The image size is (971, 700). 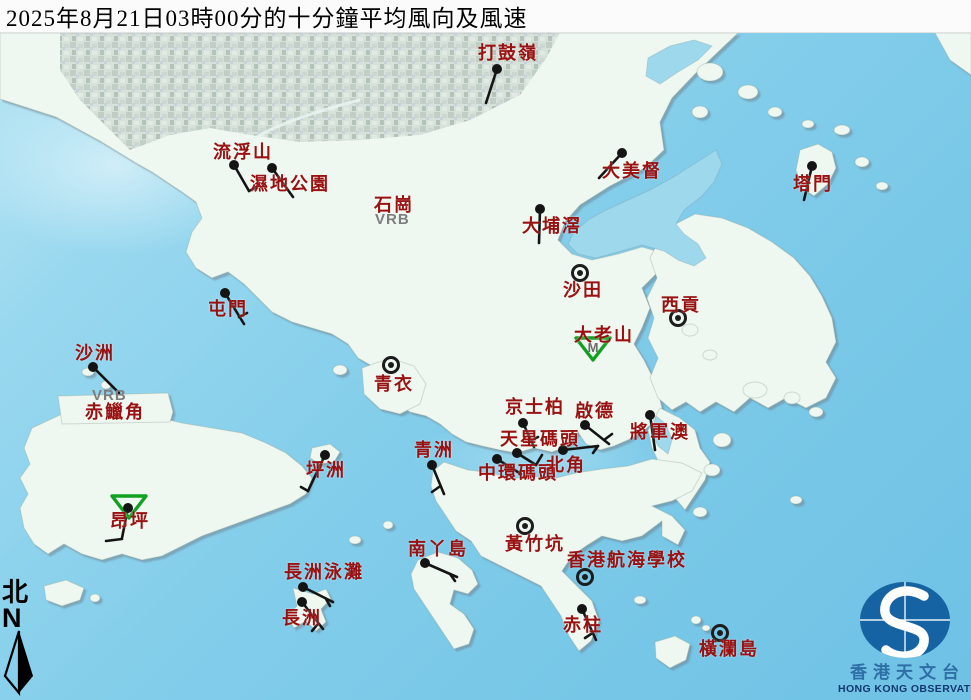 What do you see at coordinates (438, 549) in the screenshot?
I see `station-label: 南丫島` at bounding box center [438, 549].